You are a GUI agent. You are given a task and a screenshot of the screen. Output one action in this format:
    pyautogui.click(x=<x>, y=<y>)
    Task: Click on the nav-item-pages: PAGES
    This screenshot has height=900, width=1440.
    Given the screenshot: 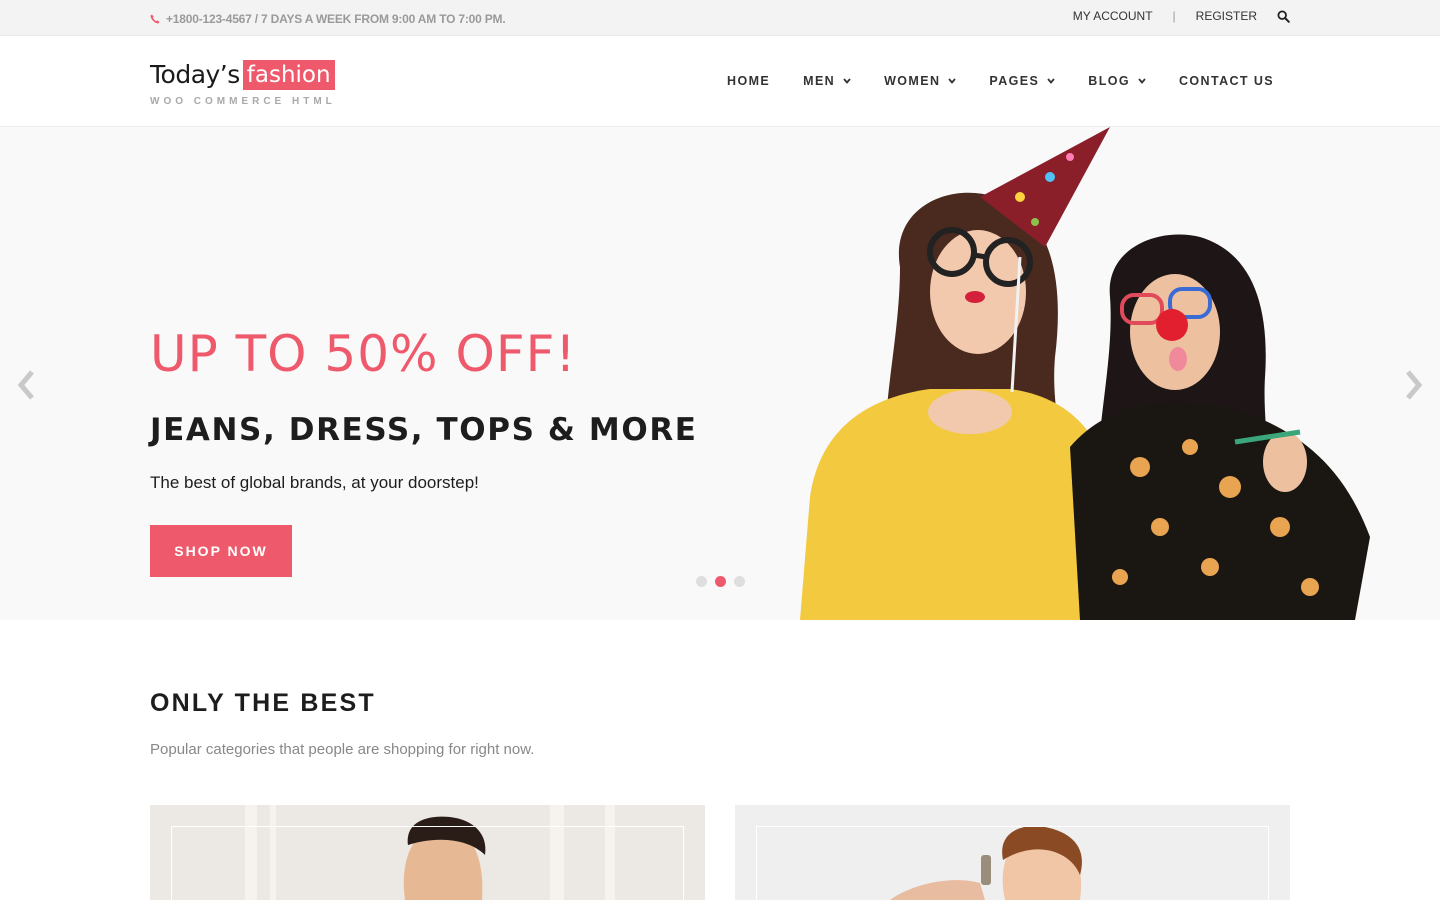 What is the action you would take?
    pyautogui.click(x=1022, y=81)
    